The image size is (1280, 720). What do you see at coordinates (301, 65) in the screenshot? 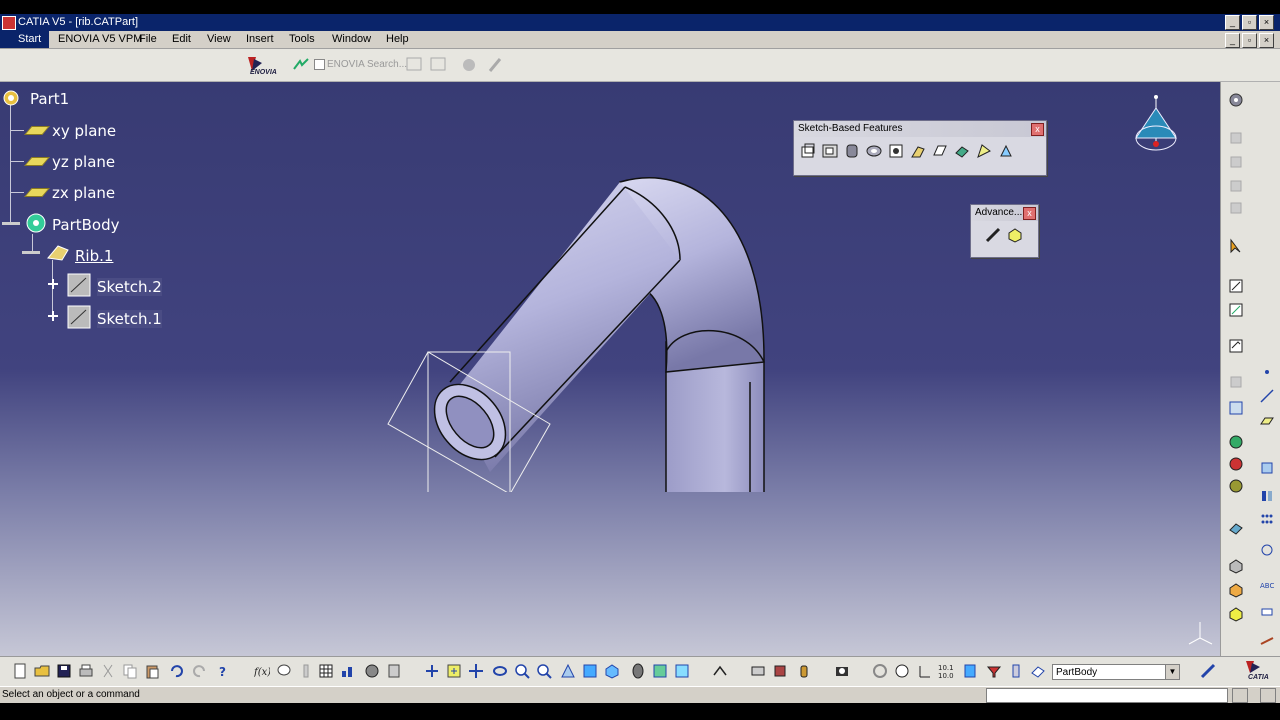
I see `enovia-connect-icon` at bounding box center [301, 65].